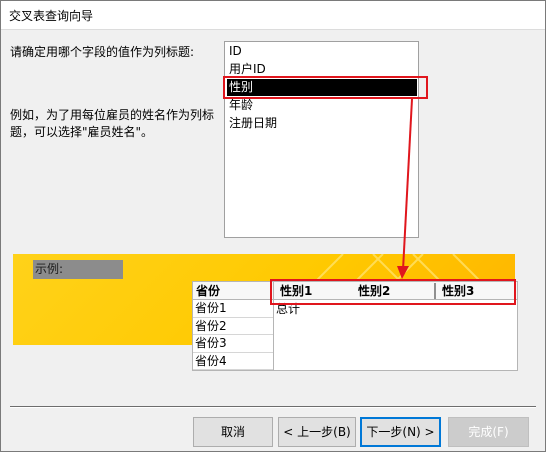  I want to click on sample-row-grid: 省份 省份1 省份2 省份3 省份4, so click(233, 326).